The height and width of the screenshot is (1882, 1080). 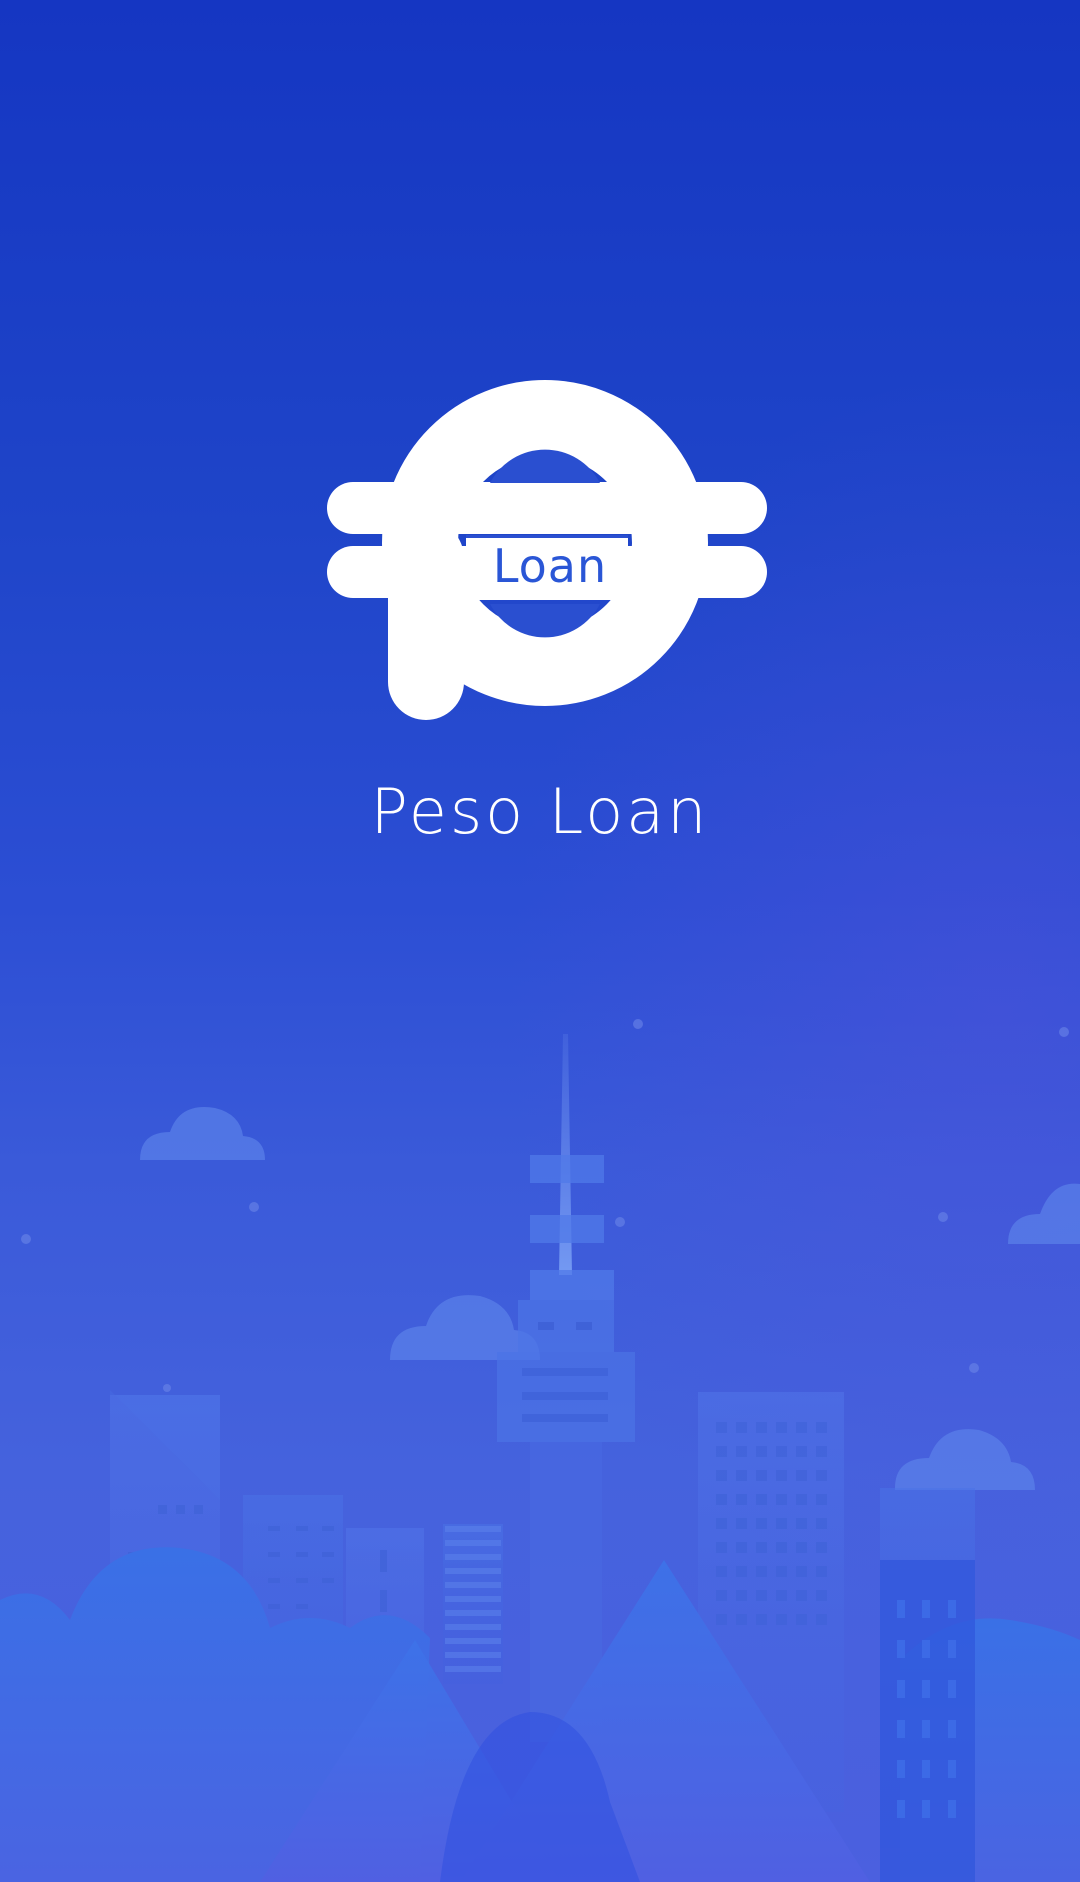 What do you see at coordinates (540, 811) in the screenshot?
I see `app-title: Peso Loan` at bounding box center [540, 811].